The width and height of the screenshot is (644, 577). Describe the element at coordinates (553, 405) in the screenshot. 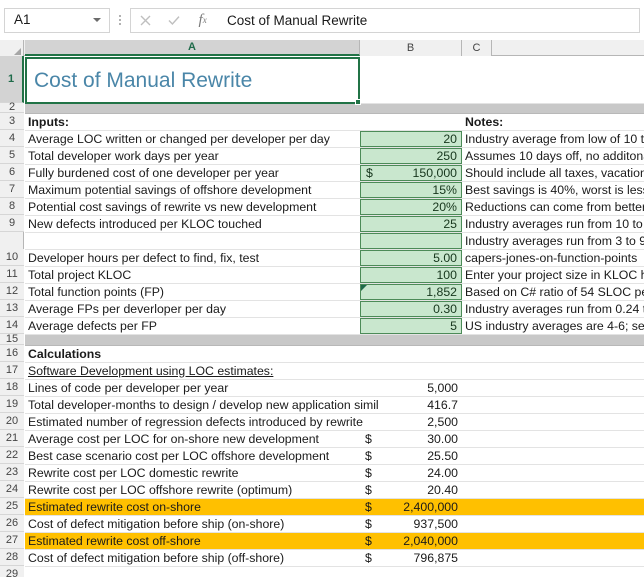

I see `cell-c19` at that location.